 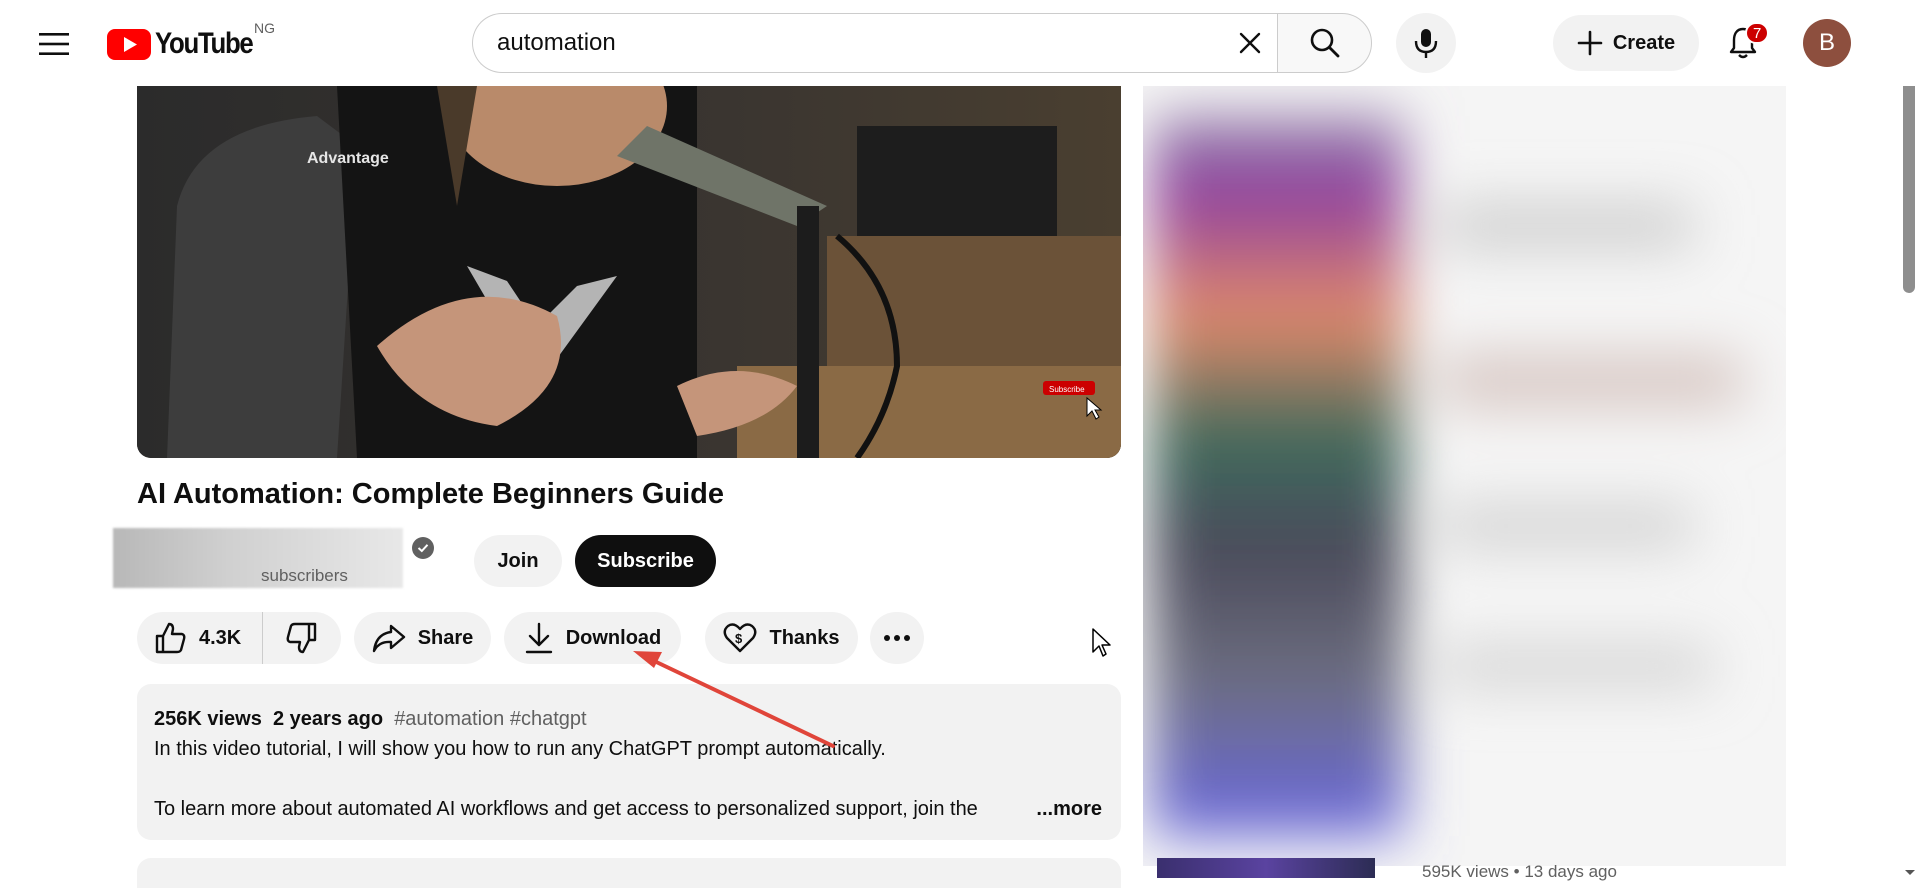 I want to click on avatar: B, so click(x=1827, y=43).